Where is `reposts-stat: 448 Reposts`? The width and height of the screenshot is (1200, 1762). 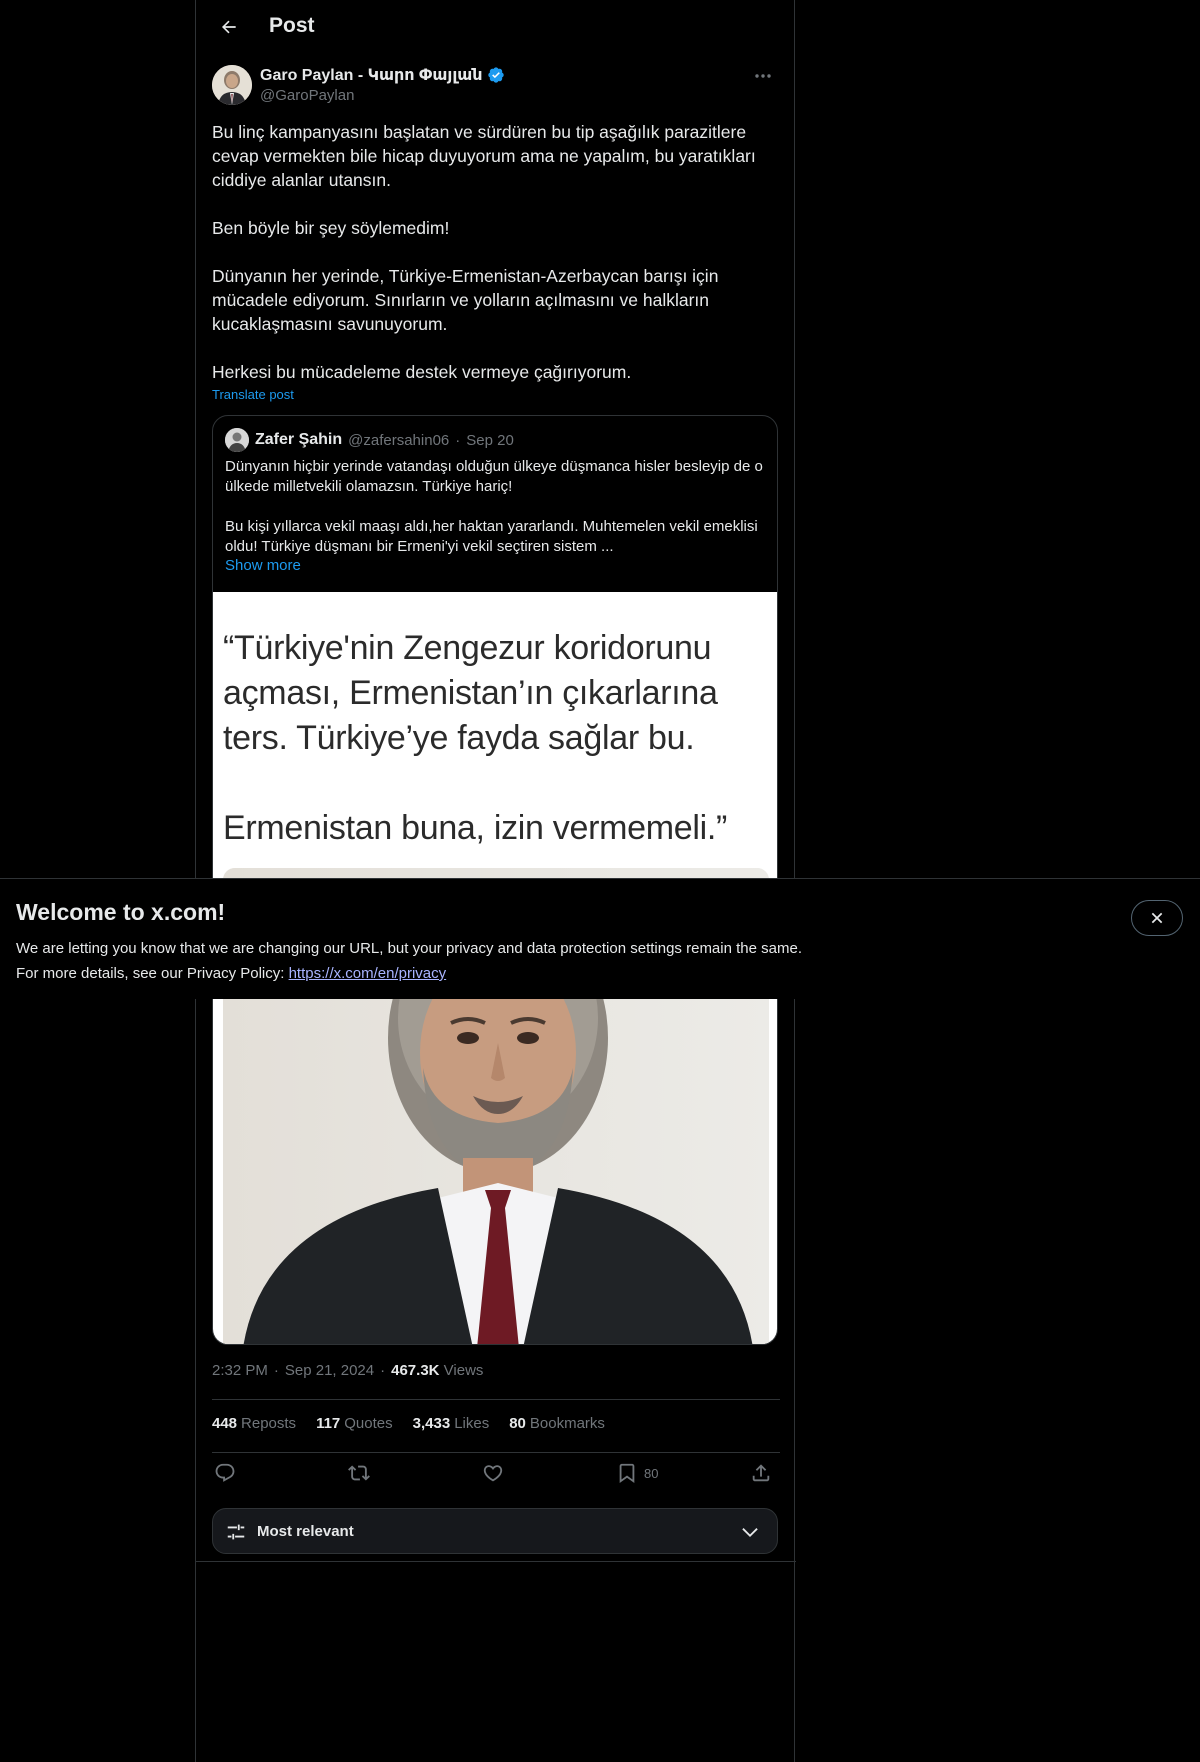
reposts-stat: 448 Reposts is located at coordinates (254, 1423).